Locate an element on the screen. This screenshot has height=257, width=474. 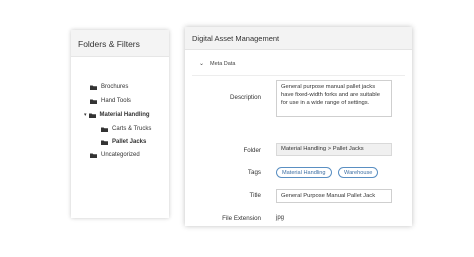
folder-item-material-handling: ▾ Material Handling is located at coordinates (117, 115).